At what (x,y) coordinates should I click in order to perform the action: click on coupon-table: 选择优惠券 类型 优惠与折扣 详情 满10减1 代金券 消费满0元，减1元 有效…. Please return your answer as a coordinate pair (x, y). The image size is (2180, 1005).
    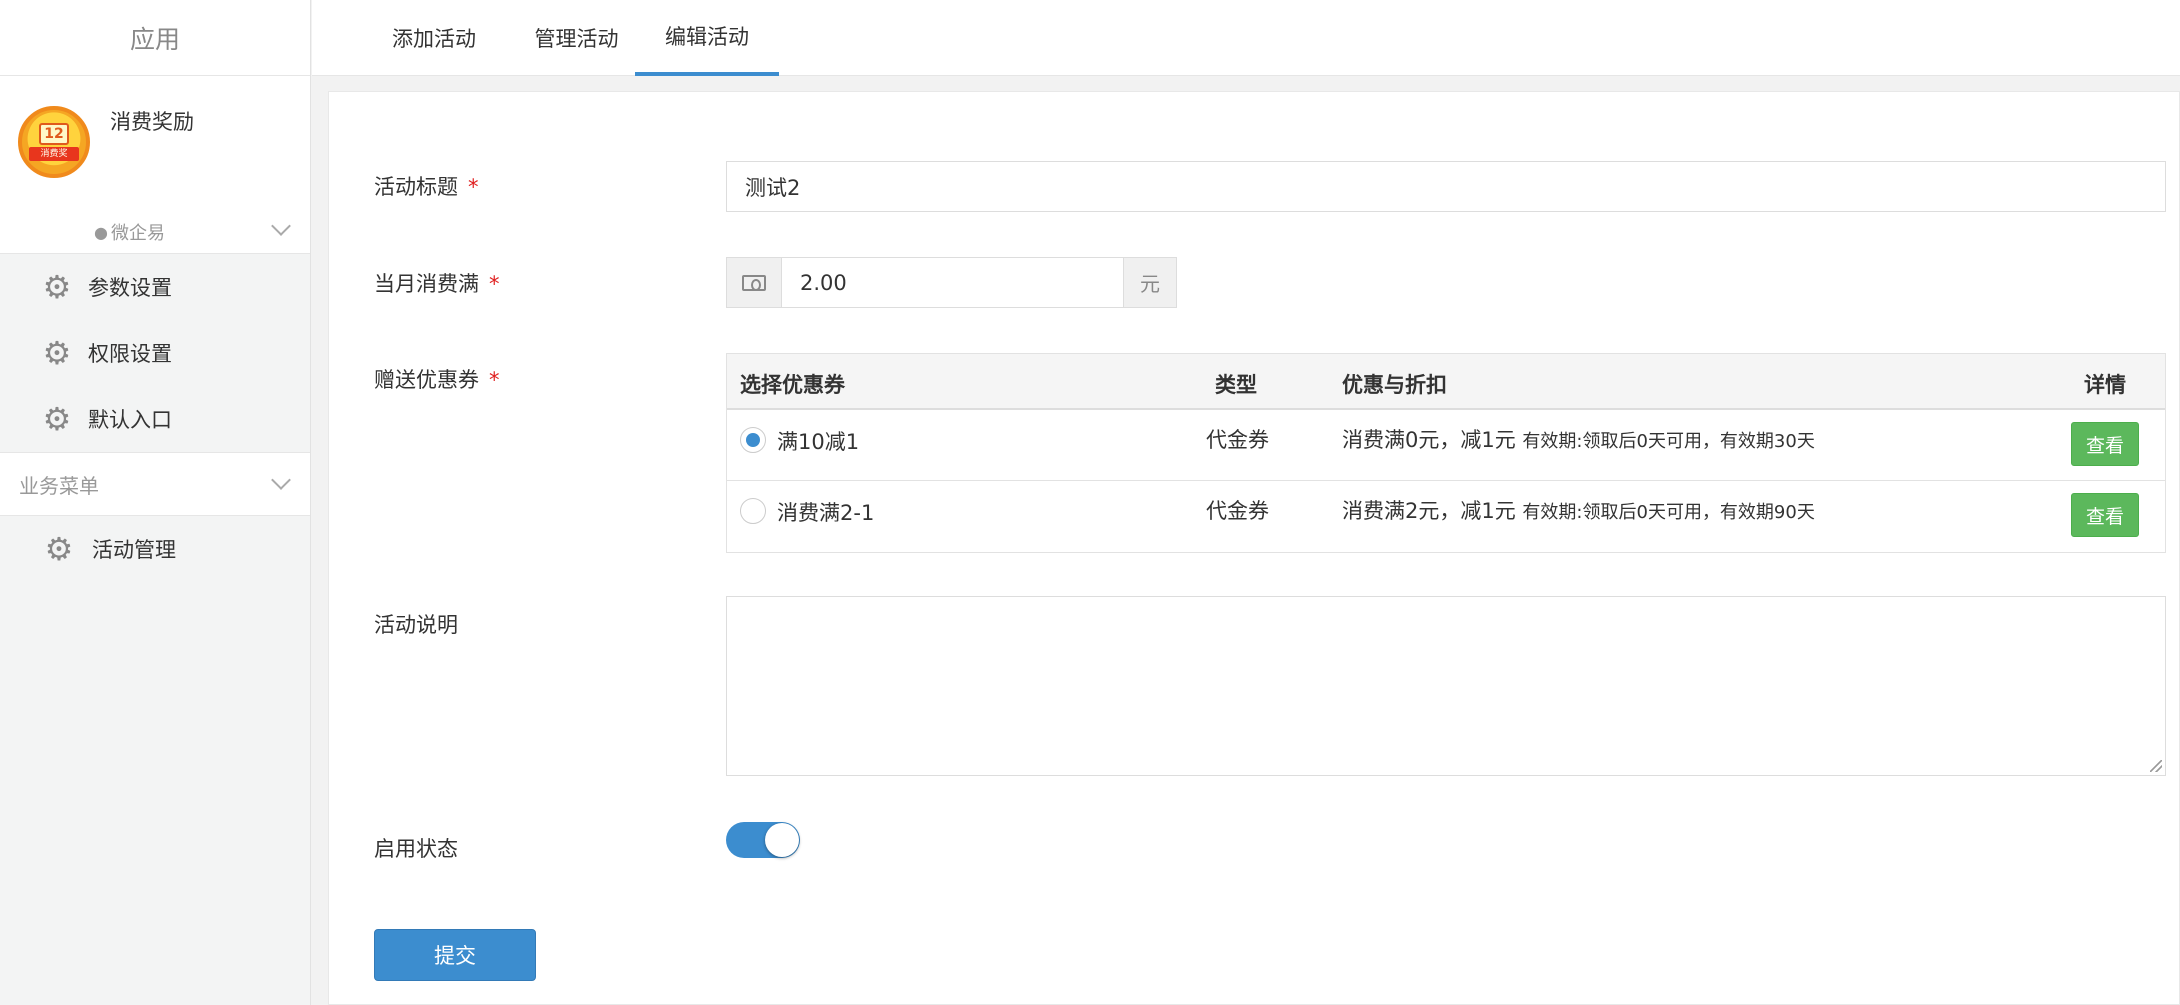
    Looking at the image, I should click on (1446, 453).